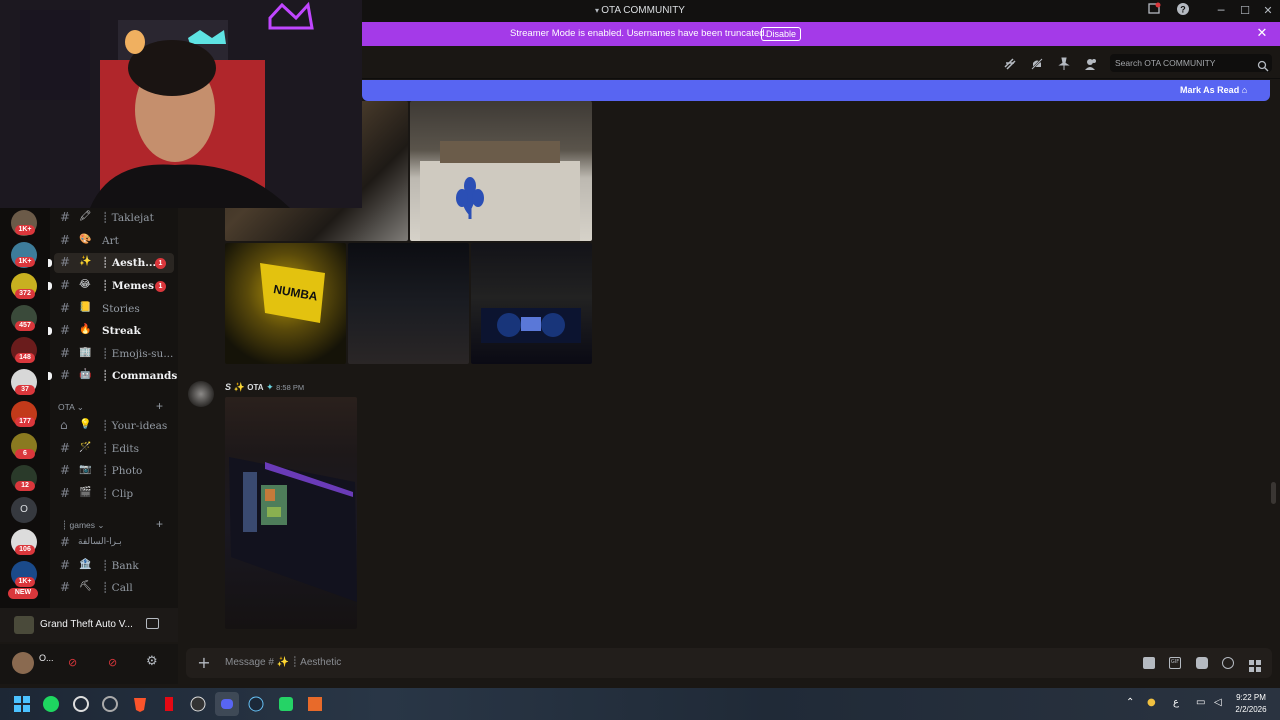 The width and height of the screenshot is (1280, 720). What do you see at coordinates (1151, 702) in the screenshot?
I see `microphone-icon: ●` at bounding box center [1151, 702].